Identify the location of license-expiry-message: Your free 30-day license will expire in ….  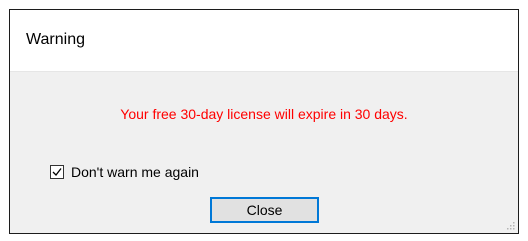
(264, 114).